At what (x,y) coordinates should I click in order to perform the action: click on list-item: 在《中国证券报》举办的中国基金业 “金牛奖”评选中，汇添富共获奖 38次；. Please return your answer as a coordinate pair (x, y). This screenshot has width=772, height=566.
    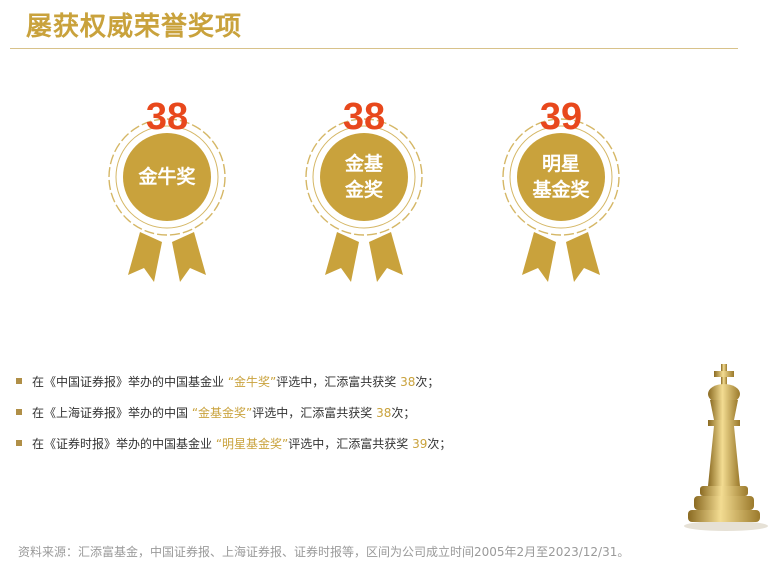
    Looking at the image, I should click on (233, 387).